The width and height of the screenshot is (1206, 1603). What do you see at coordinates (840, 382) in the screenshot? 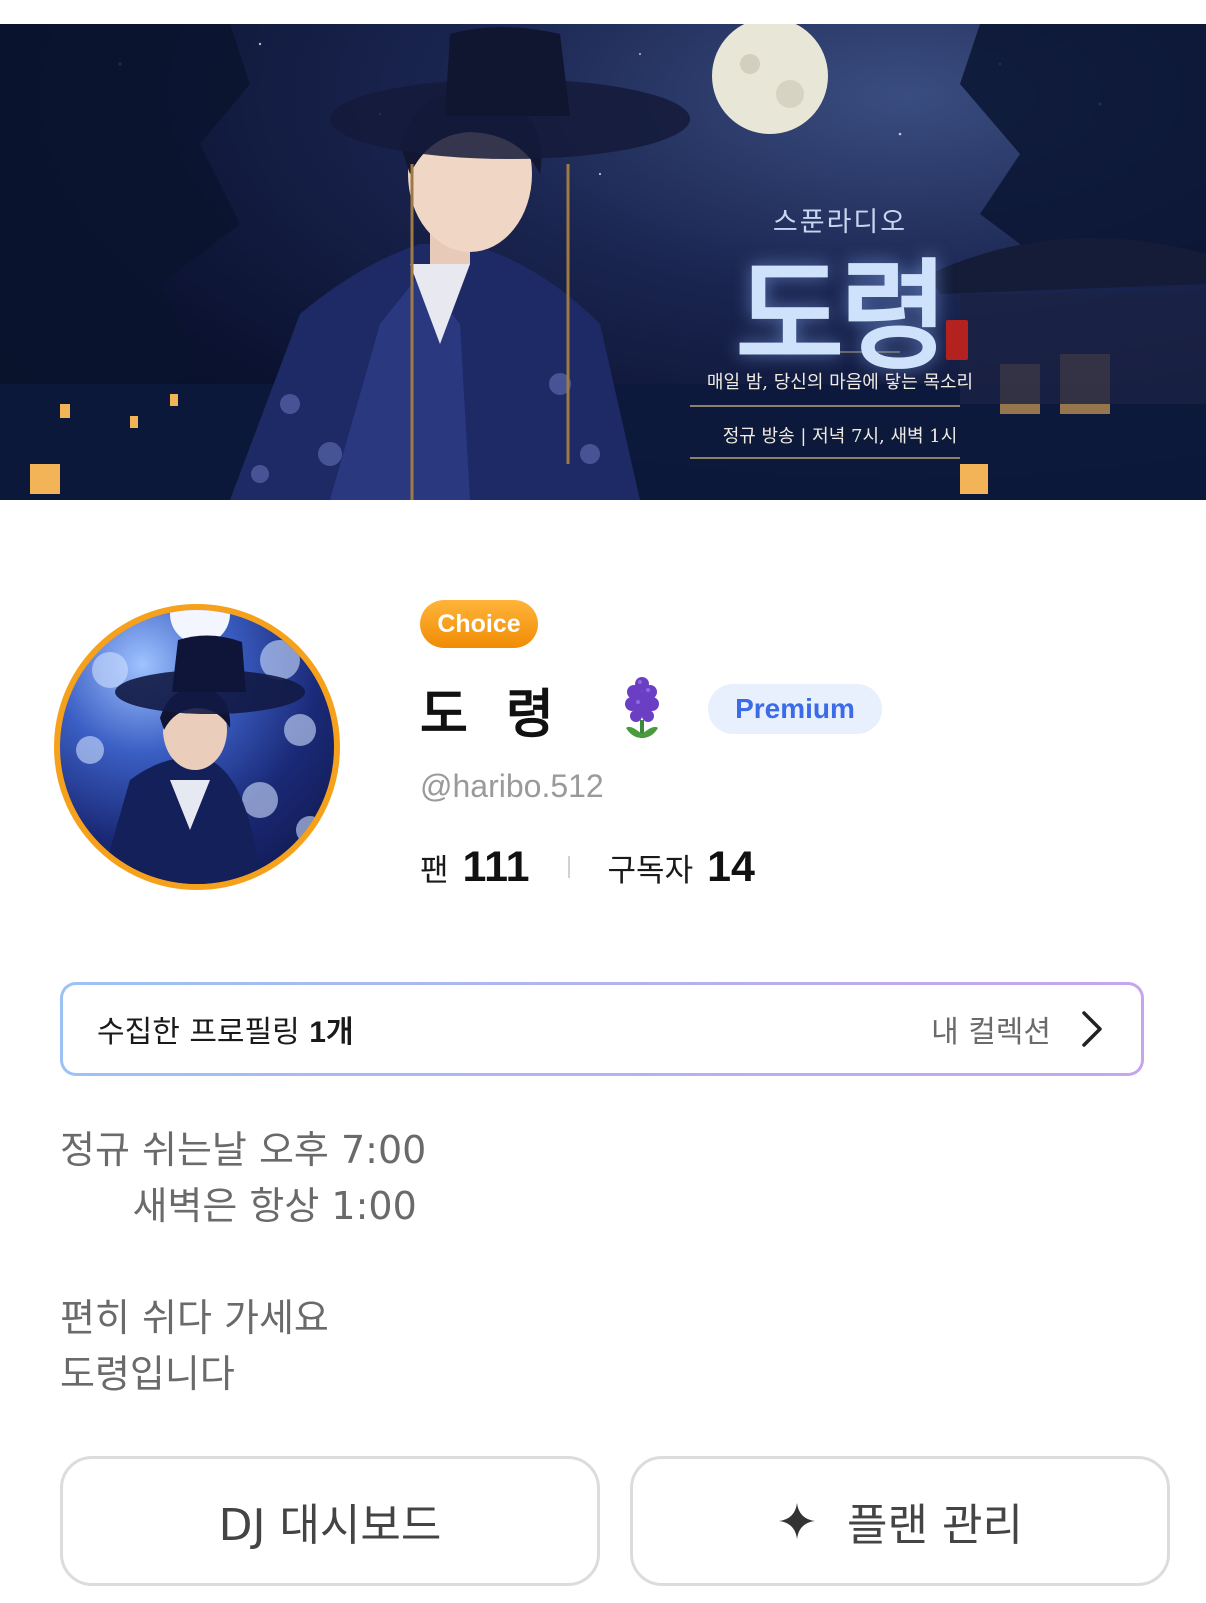
I see `banner-tagline: 매일 밤, 당신의 마음에 닿는 목소리` at bounding box center [840, 382].